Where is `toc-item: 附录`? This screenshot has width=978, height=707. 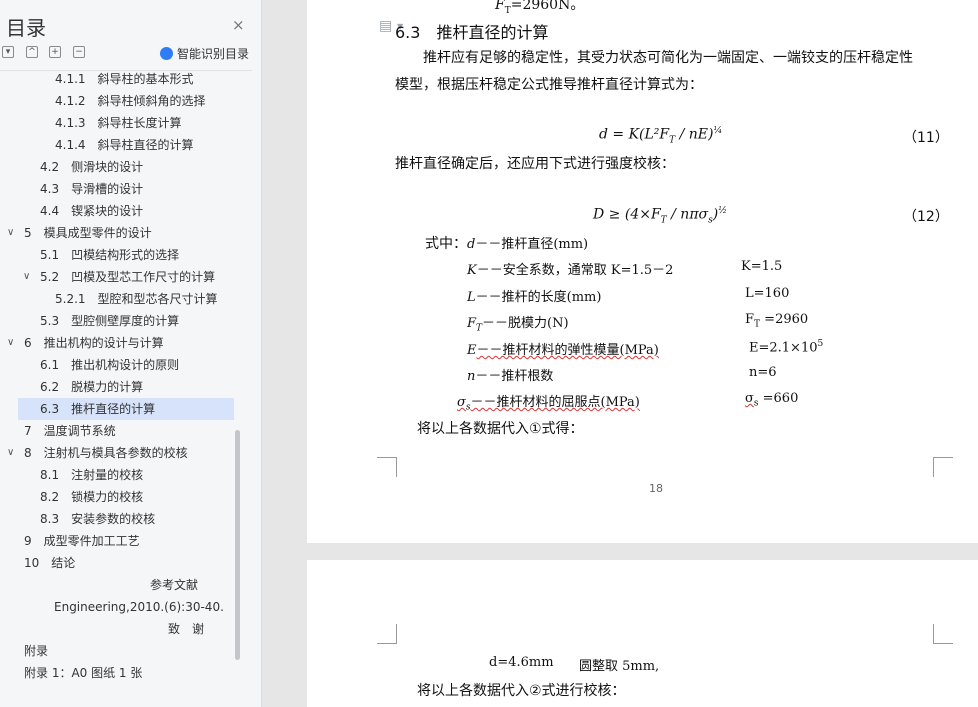 toc-item: 附录 is located at coordinates (120, 651).